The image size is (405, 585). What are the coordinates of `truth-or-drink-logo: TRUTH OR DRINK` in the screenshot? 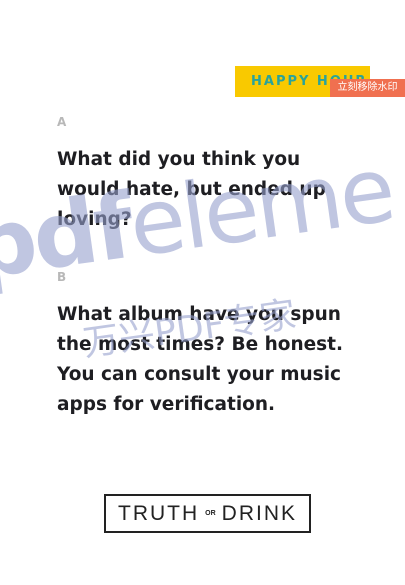 It's located at (207, 513).